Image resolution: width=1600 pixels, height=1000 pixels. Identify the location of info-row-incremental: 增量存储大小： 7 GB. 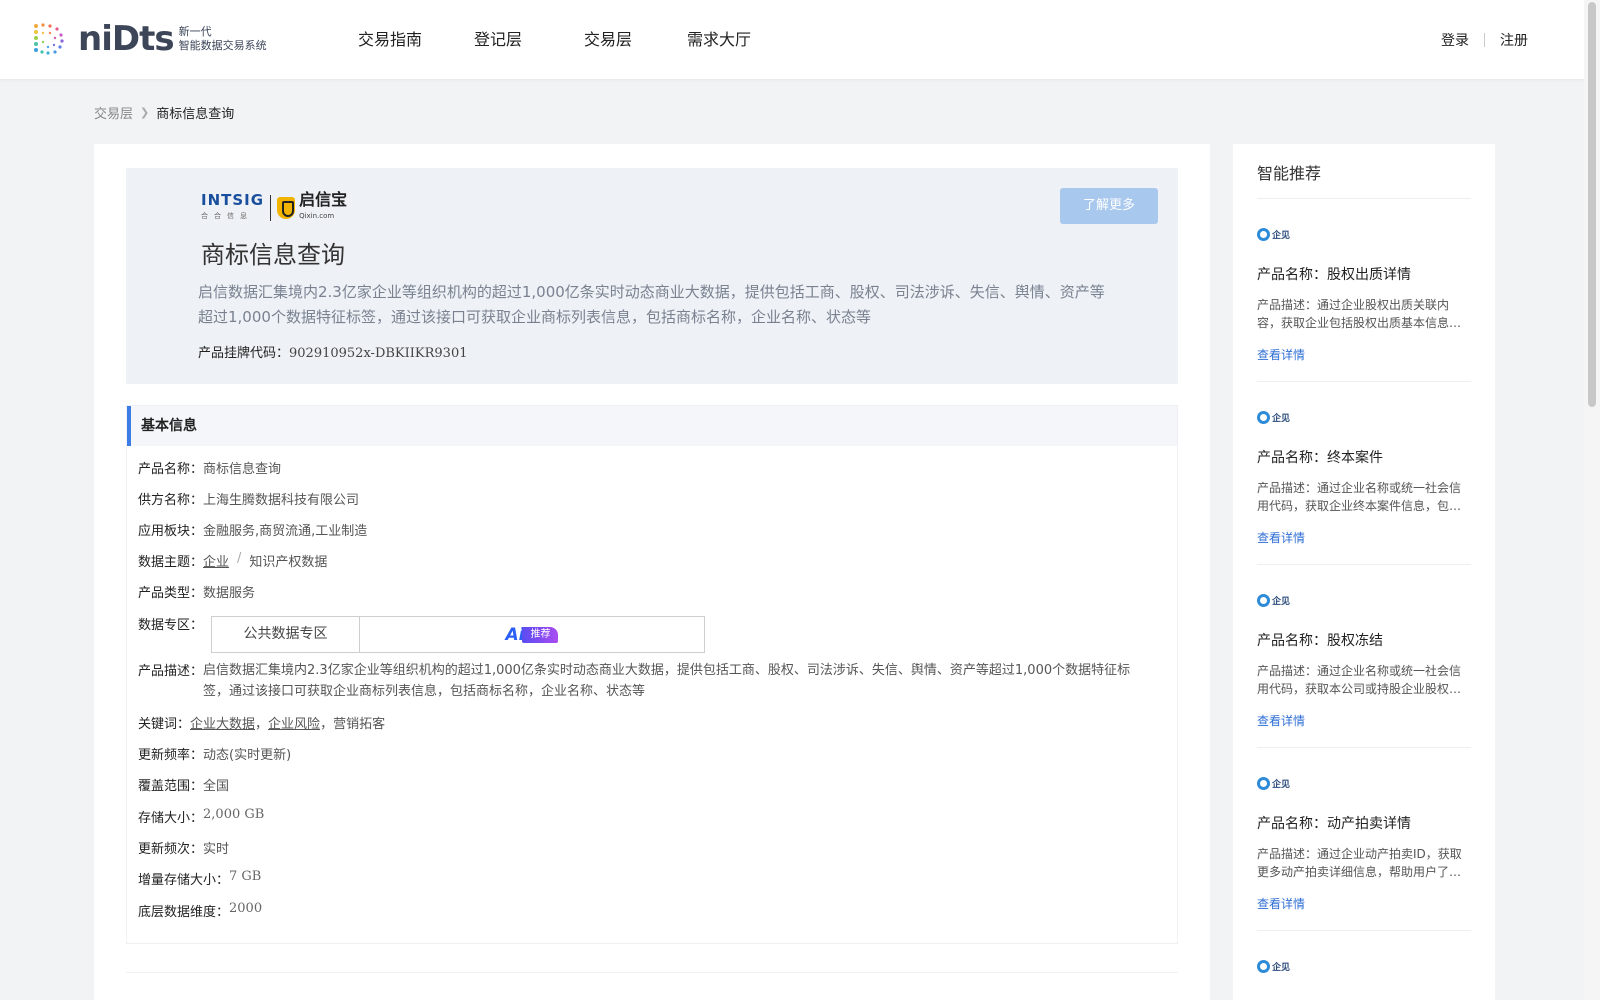
(199, 878).